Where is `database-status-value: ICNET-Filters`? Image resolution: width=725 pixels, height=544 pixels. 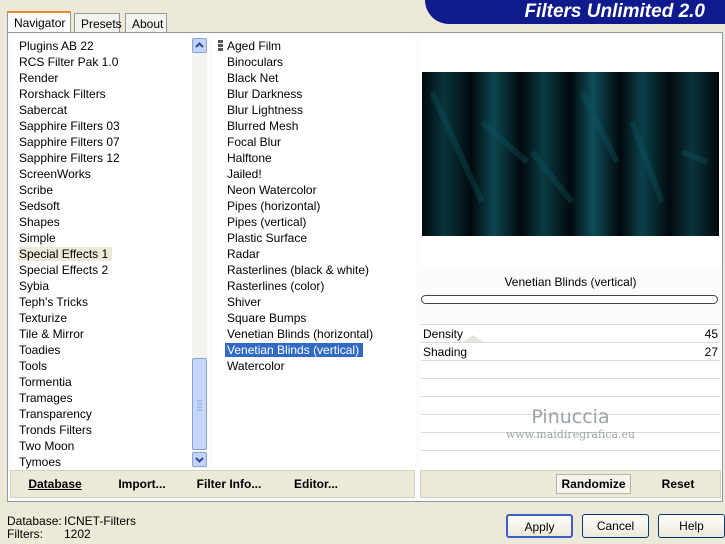 database-status-value: ICNET-Filters is located at coordinates (100, 521).